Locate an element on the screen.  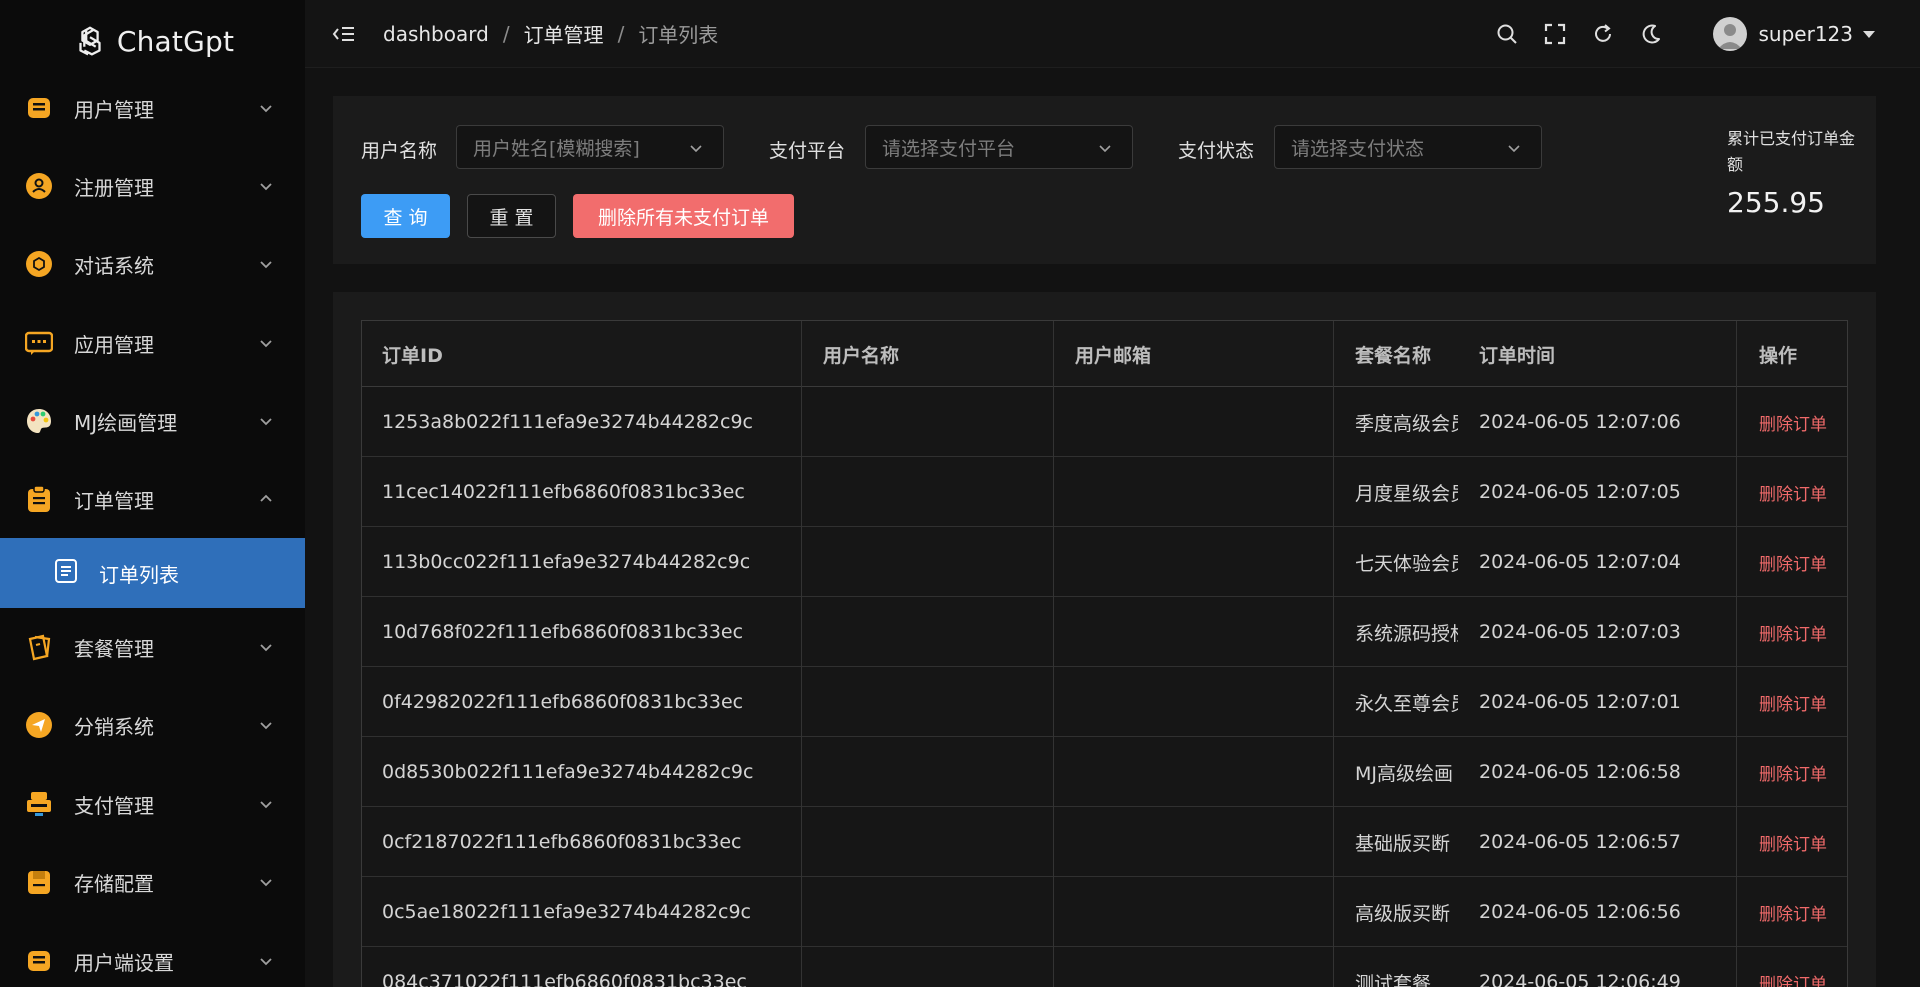
sidebar-item-client-settings: 用户端设置 is located at coordinates (152, 956).